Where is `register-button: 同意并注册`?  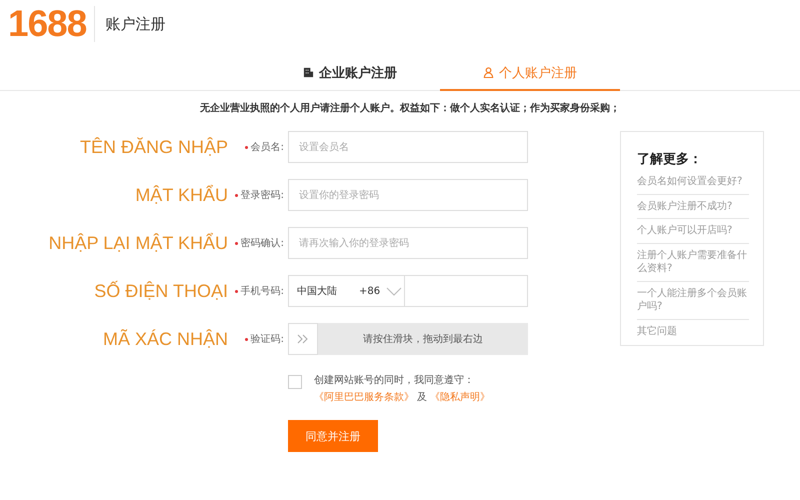 register-button: 同意并注册 is located at coordinates (333, 436).